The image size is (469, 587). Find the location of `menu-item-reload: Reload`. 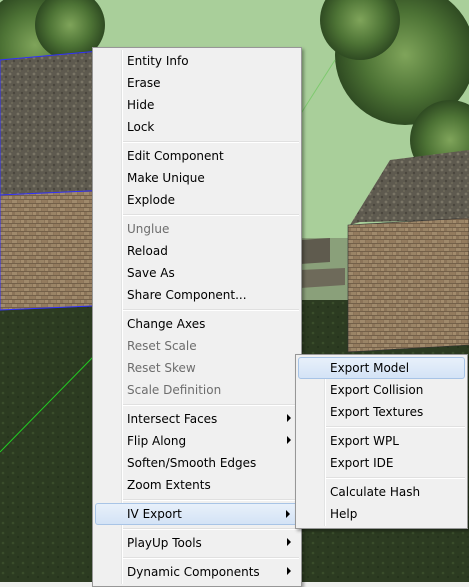

menu-item-reload: Reload is located at coordinates (197, 251).